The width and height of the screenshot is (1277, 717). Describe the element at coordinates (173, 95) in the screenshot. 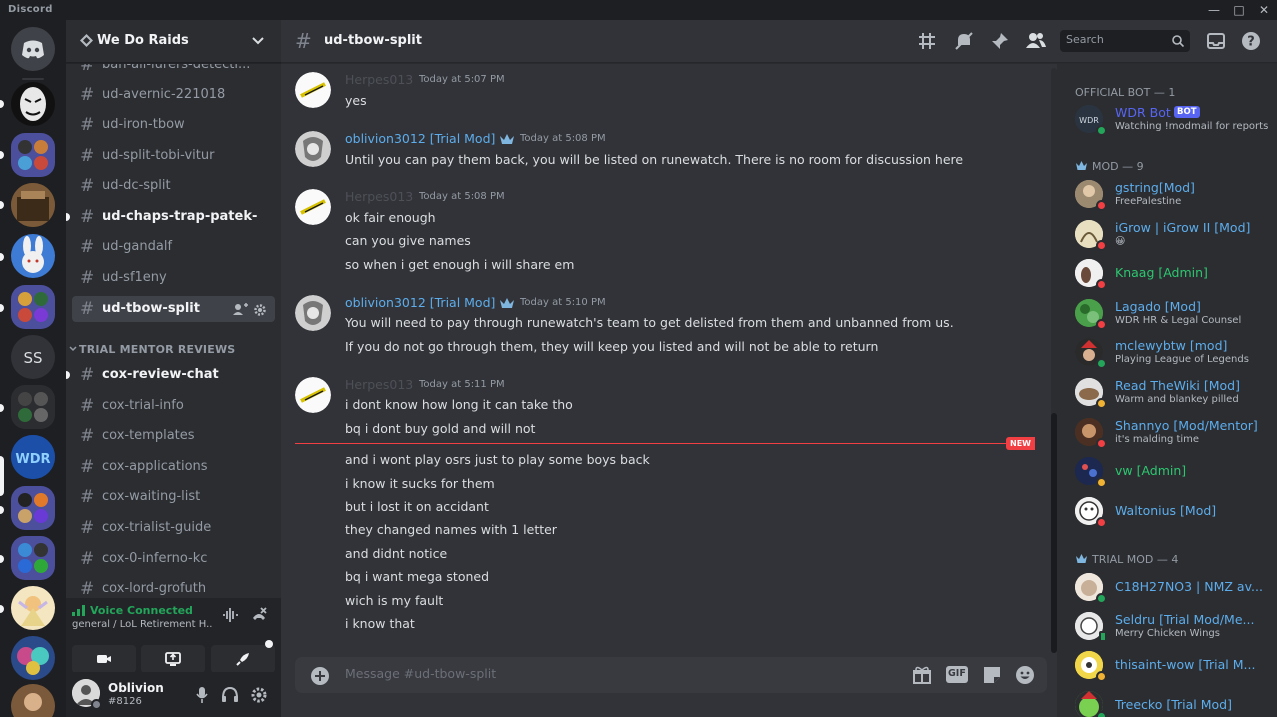

I see `channel-item: # ud-avernic-221018` at that location.